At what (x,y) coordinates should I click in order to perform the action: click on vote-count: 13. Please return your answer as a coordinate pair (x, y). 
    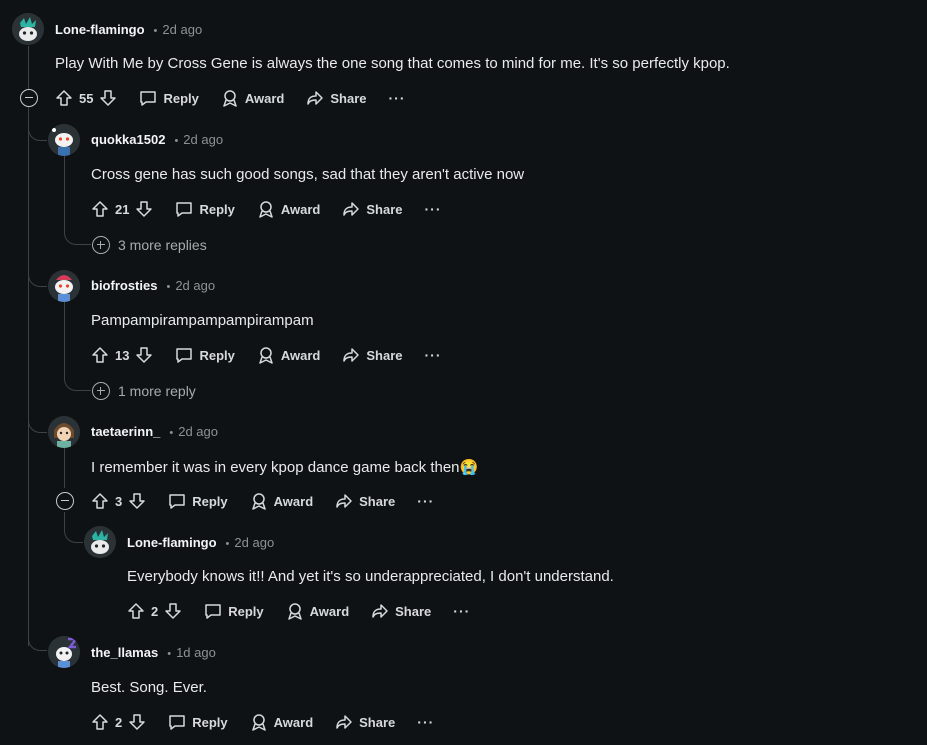
    Looking at the image, I should click on (122, 355).